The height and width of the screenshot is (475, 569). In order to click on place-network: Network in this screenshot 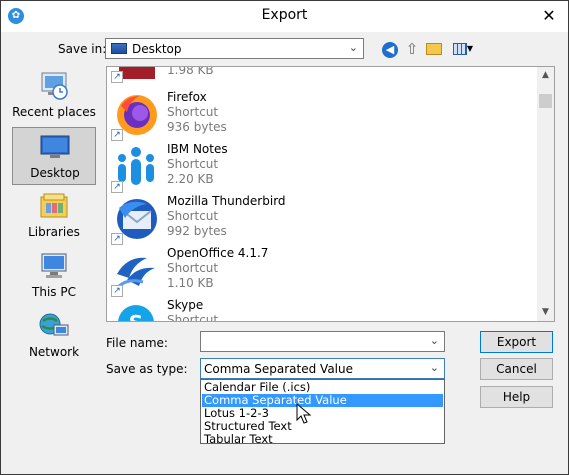, I will do `click(54, 336)`.